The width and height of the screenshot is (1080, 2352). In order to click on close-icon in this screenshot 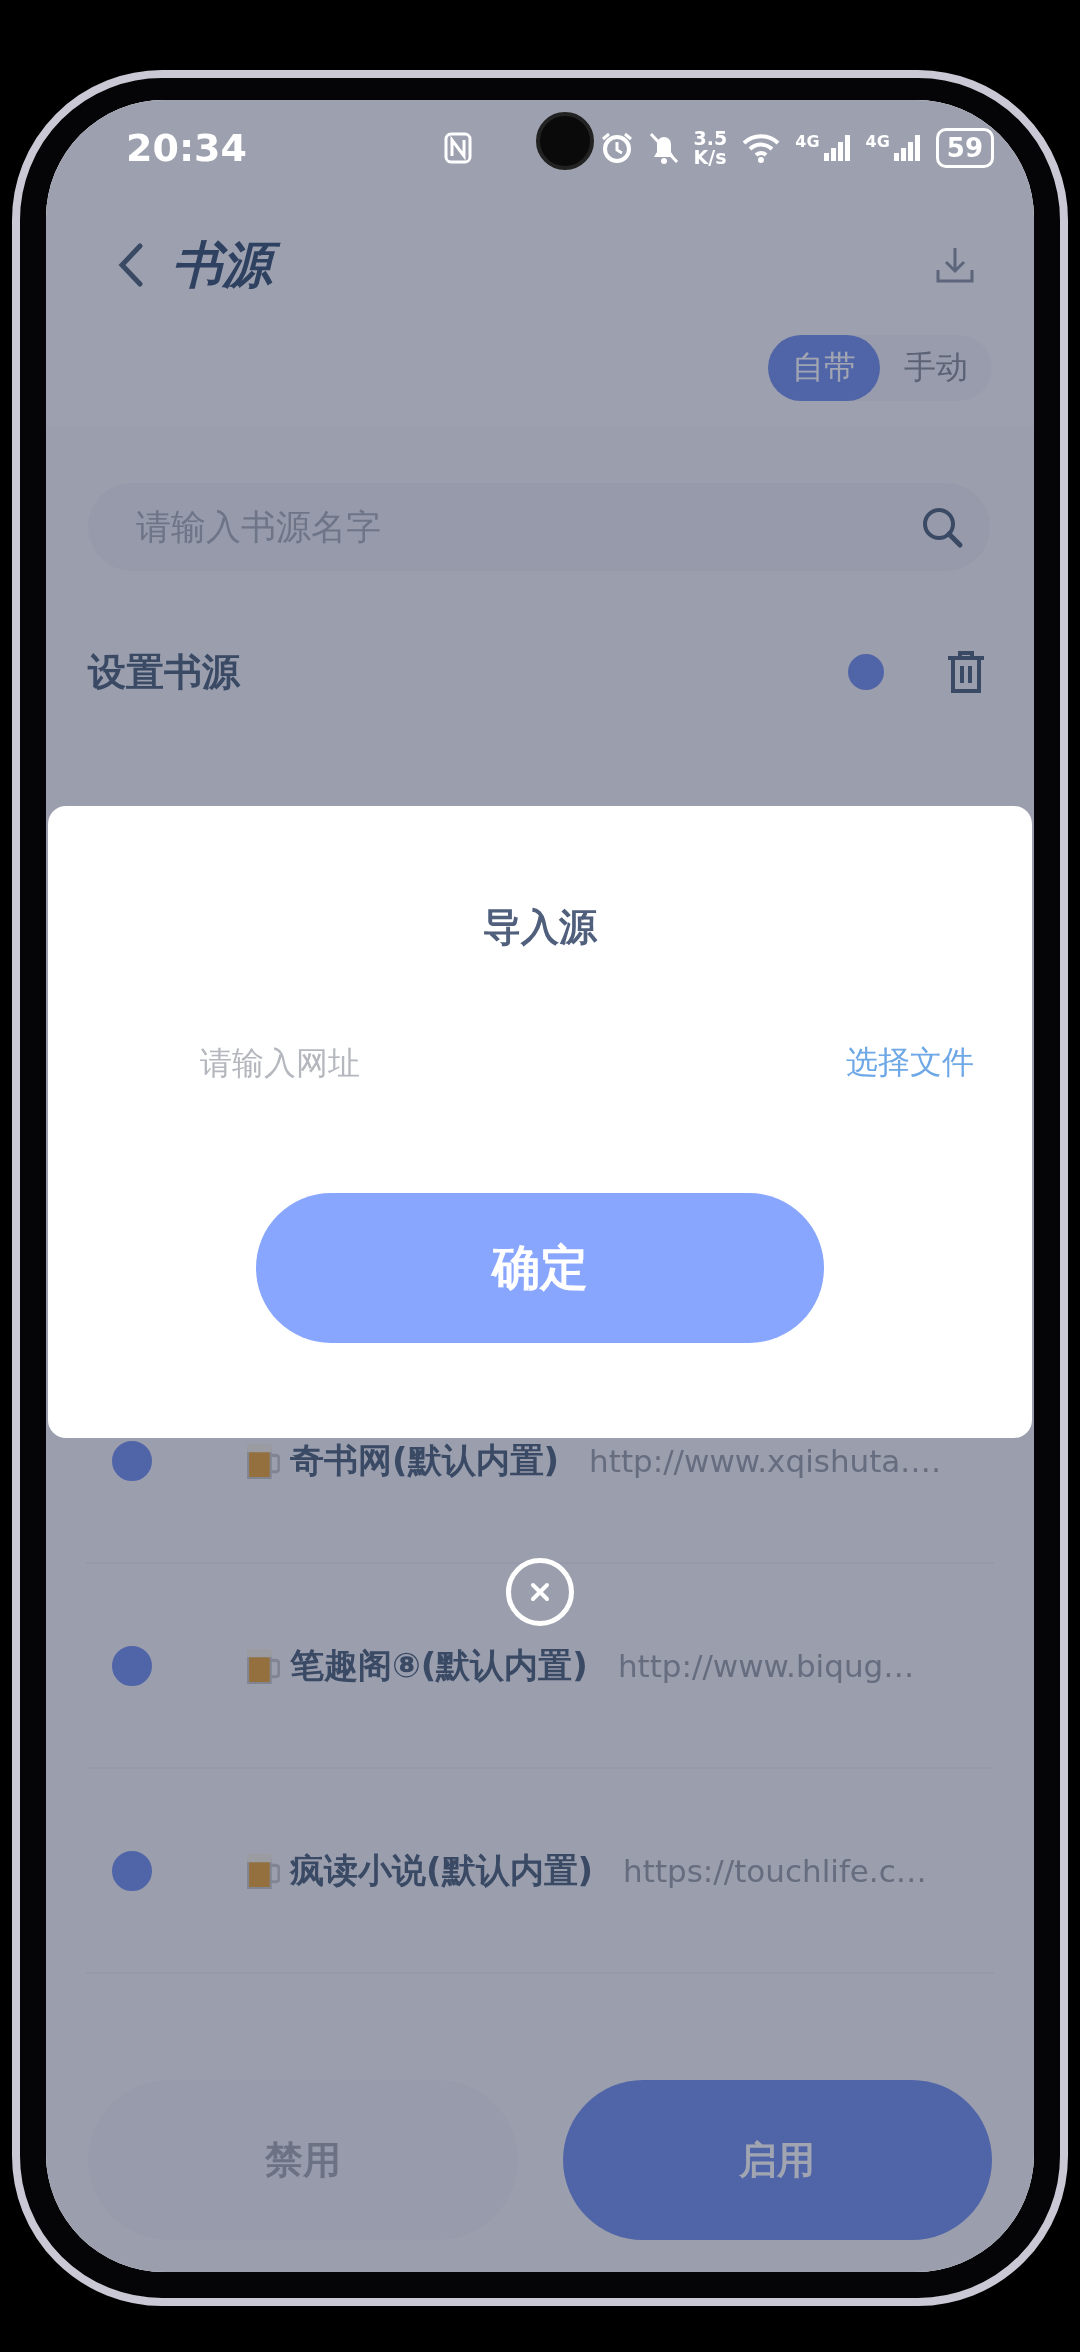, I will do `click(540, 1592)`.